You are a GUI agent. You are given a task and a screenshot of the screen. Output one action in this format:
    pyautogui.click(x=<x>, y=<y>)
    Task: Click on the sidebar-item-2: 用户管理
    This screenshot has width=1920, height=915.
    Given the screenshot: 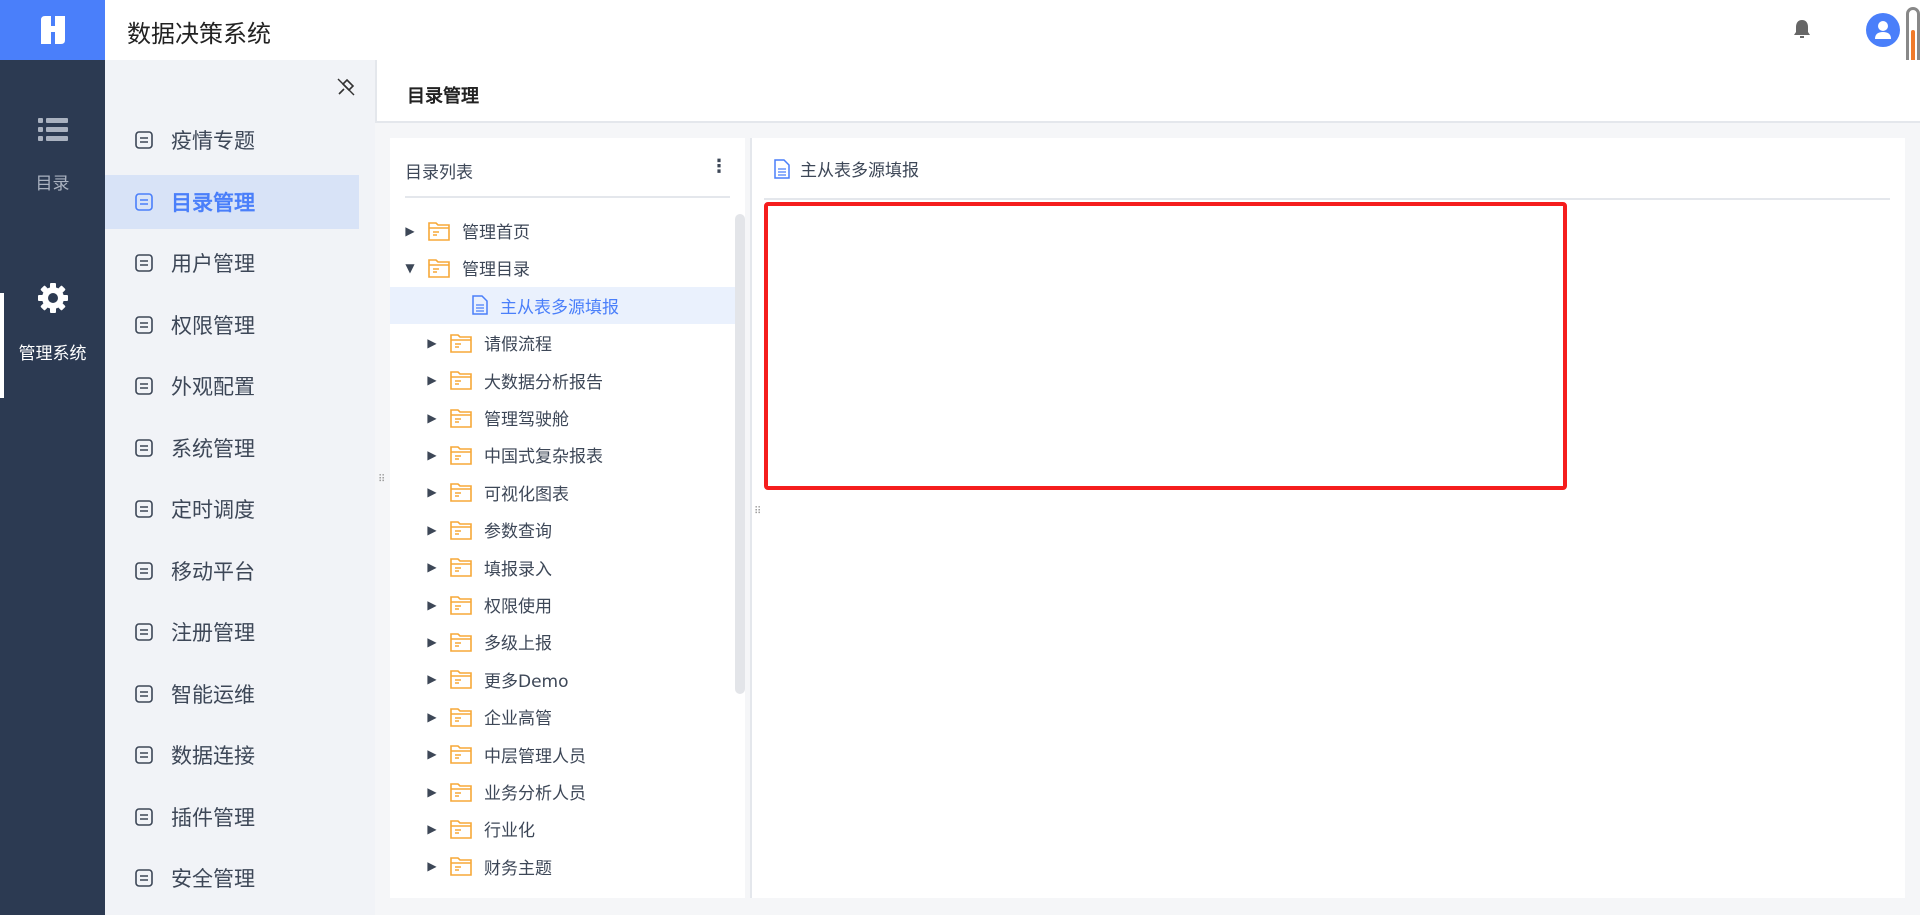 What is the action you would take?
    pyautogui.click(x=232, y=263)
    